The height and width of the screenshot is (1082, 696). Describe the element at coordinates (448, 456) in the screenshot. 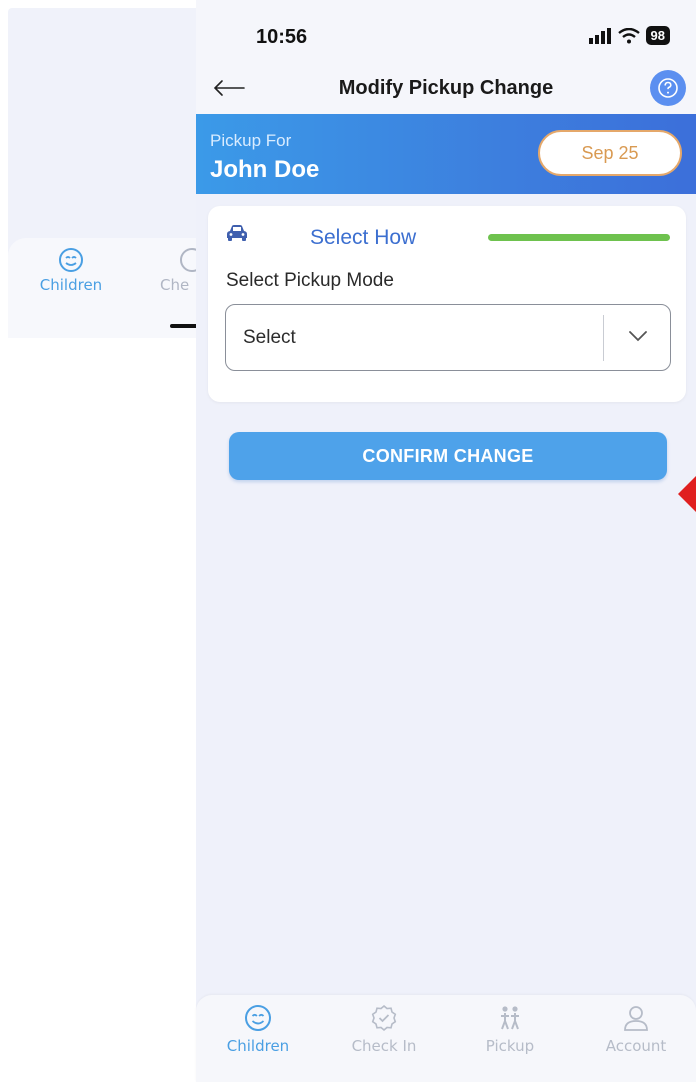

I see `confirm-change-button: CONFIRM CHANGE` at that location.